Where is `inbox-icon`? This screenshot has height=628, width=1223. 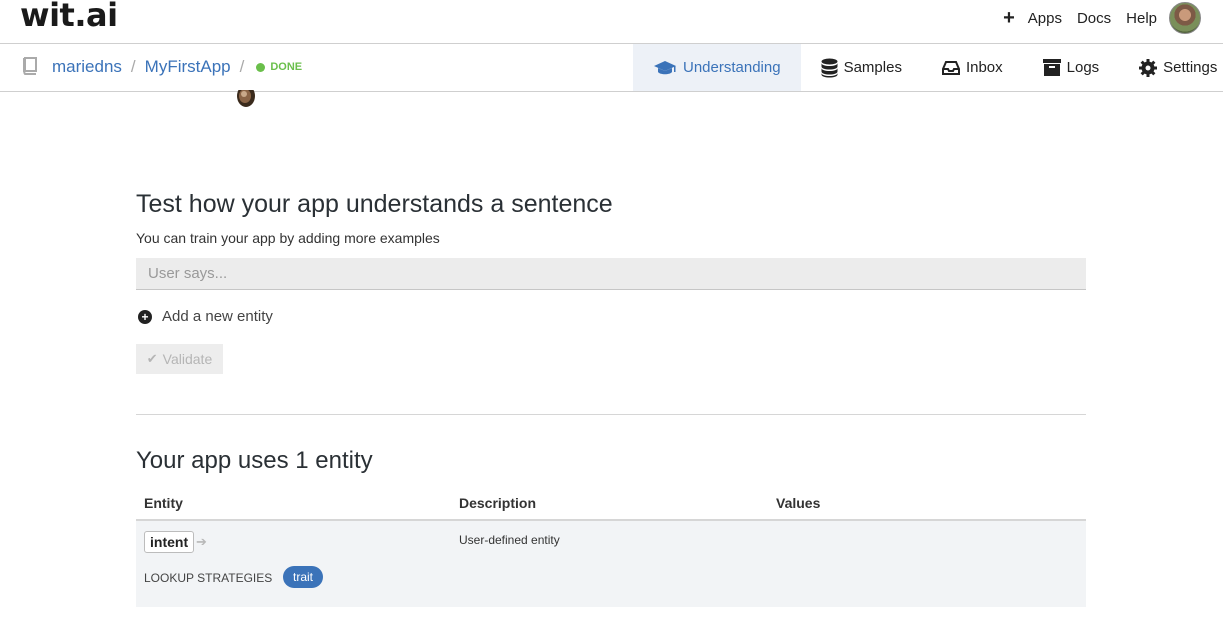 inbox-icon is located at coordinates (950, 67).